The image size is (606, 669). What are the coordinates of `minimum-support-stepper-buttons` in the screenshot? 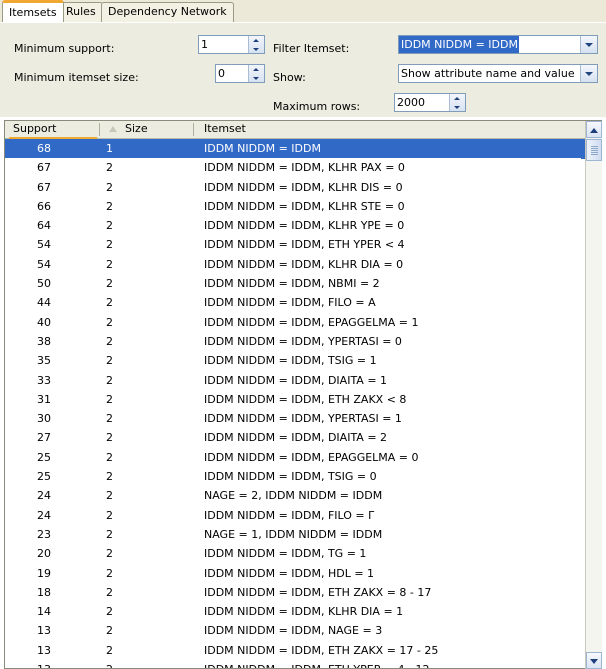 It's located at (256, 44).